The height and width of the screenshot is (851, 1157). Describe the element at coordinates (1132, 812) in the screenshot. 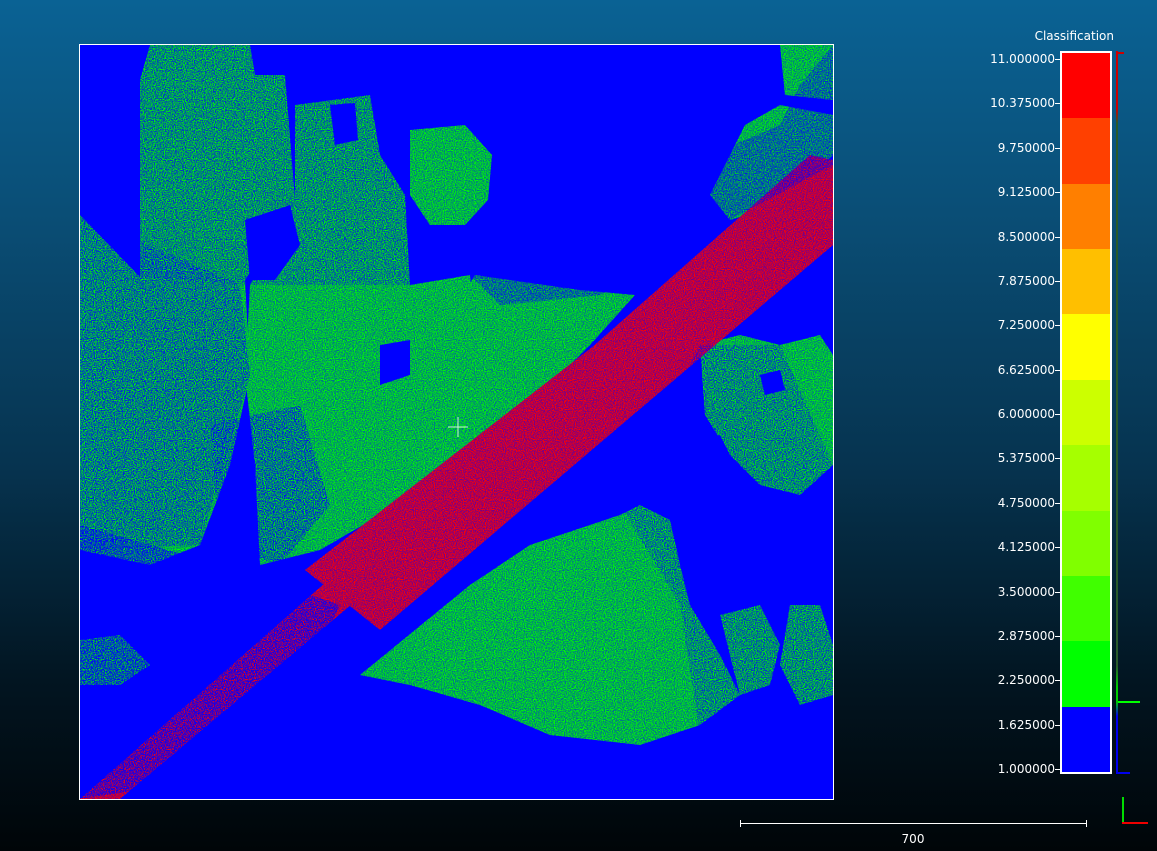

I see `axis-trihedron-icon` at that location.